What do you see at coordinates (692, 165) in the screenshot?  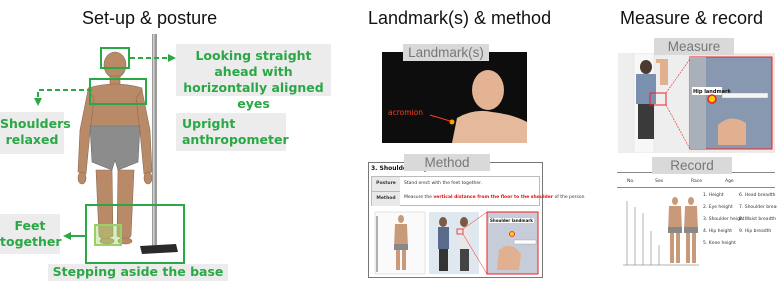 I see `record-caption: Record` at bounding box center [692, 165].